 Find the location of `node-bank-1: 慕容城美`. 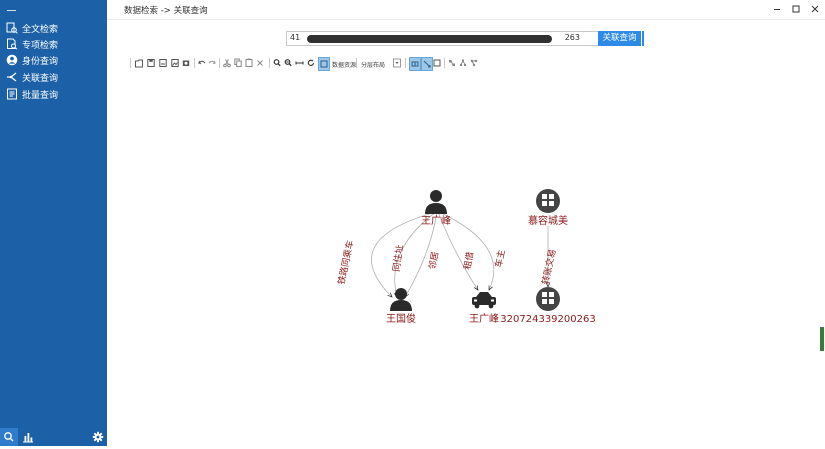

node-bank-1: 慕容城美 is located at coordinates (548, 208).